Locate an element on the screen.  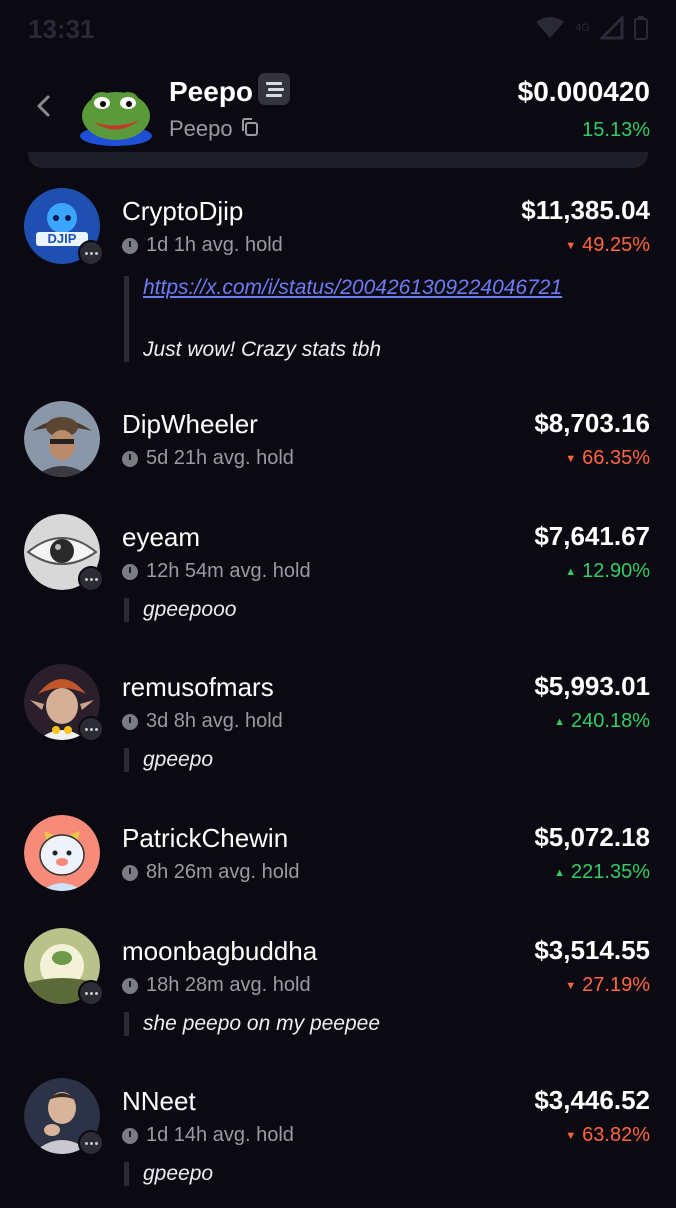
wifi-icon is located at coordinates (550, 27).